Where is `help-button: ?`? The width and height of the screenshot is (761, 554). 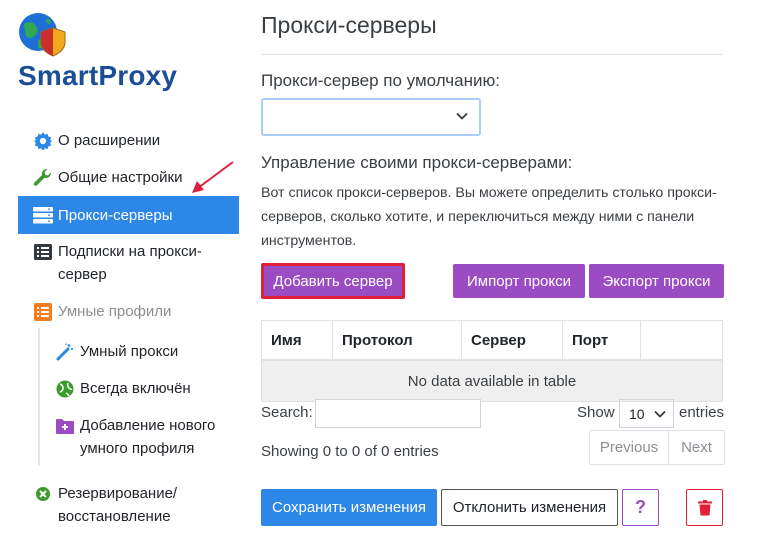
help-button: ? is located at coordinates (640, 507).